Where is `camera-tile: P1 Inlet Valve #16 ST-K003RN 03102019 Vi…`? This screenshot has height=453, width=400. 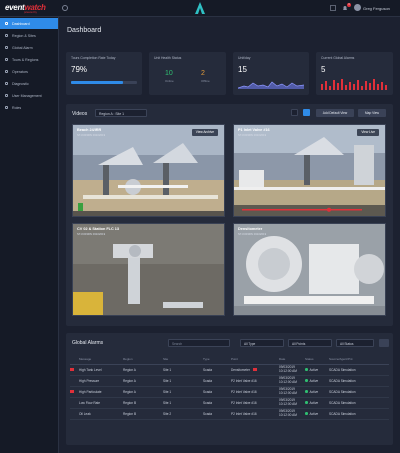 camera-tile: P1 Inlet Valve #16 ST-K003RN 03102019 Vi… is located at coordinates (309, 170).